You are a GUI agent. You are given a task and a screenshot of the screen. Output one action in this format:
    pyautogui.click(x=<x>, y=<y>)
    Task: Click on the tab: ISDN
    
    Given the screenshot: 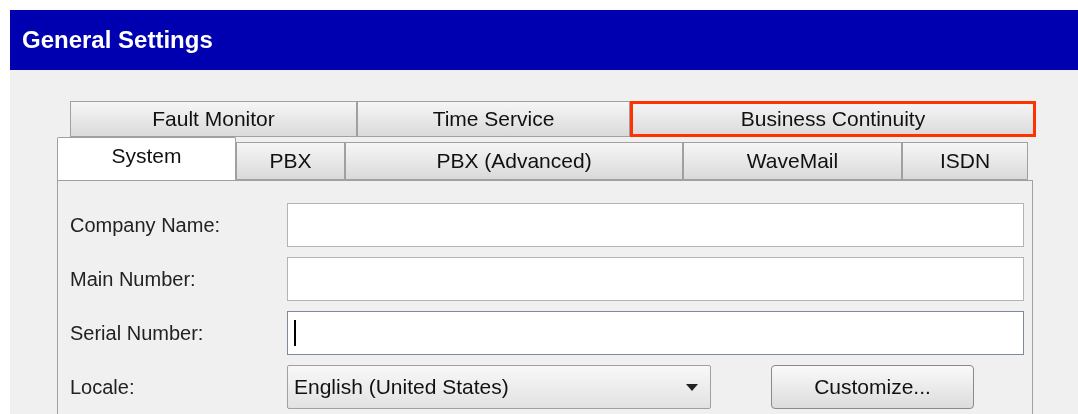 What is the action you would take?
    pyautogui.click(x=965, y=161)
    